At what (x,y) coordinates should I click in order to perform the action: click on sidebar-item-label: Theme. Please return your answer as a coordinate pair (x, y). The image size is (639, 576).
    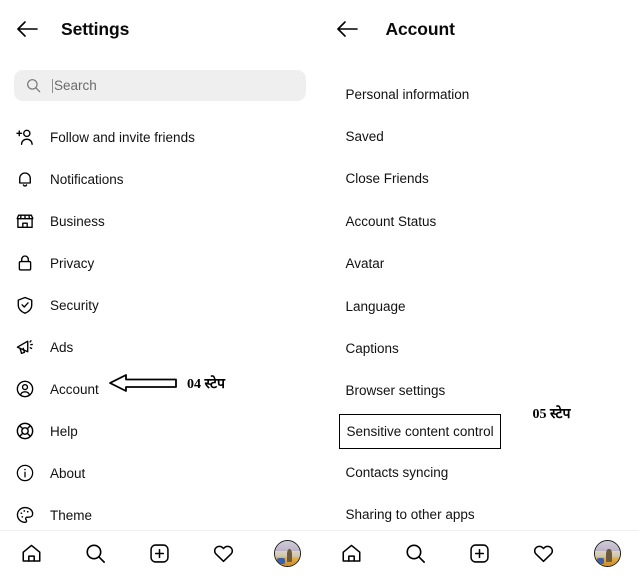
    Looking at the image, I should click on (71, 515).